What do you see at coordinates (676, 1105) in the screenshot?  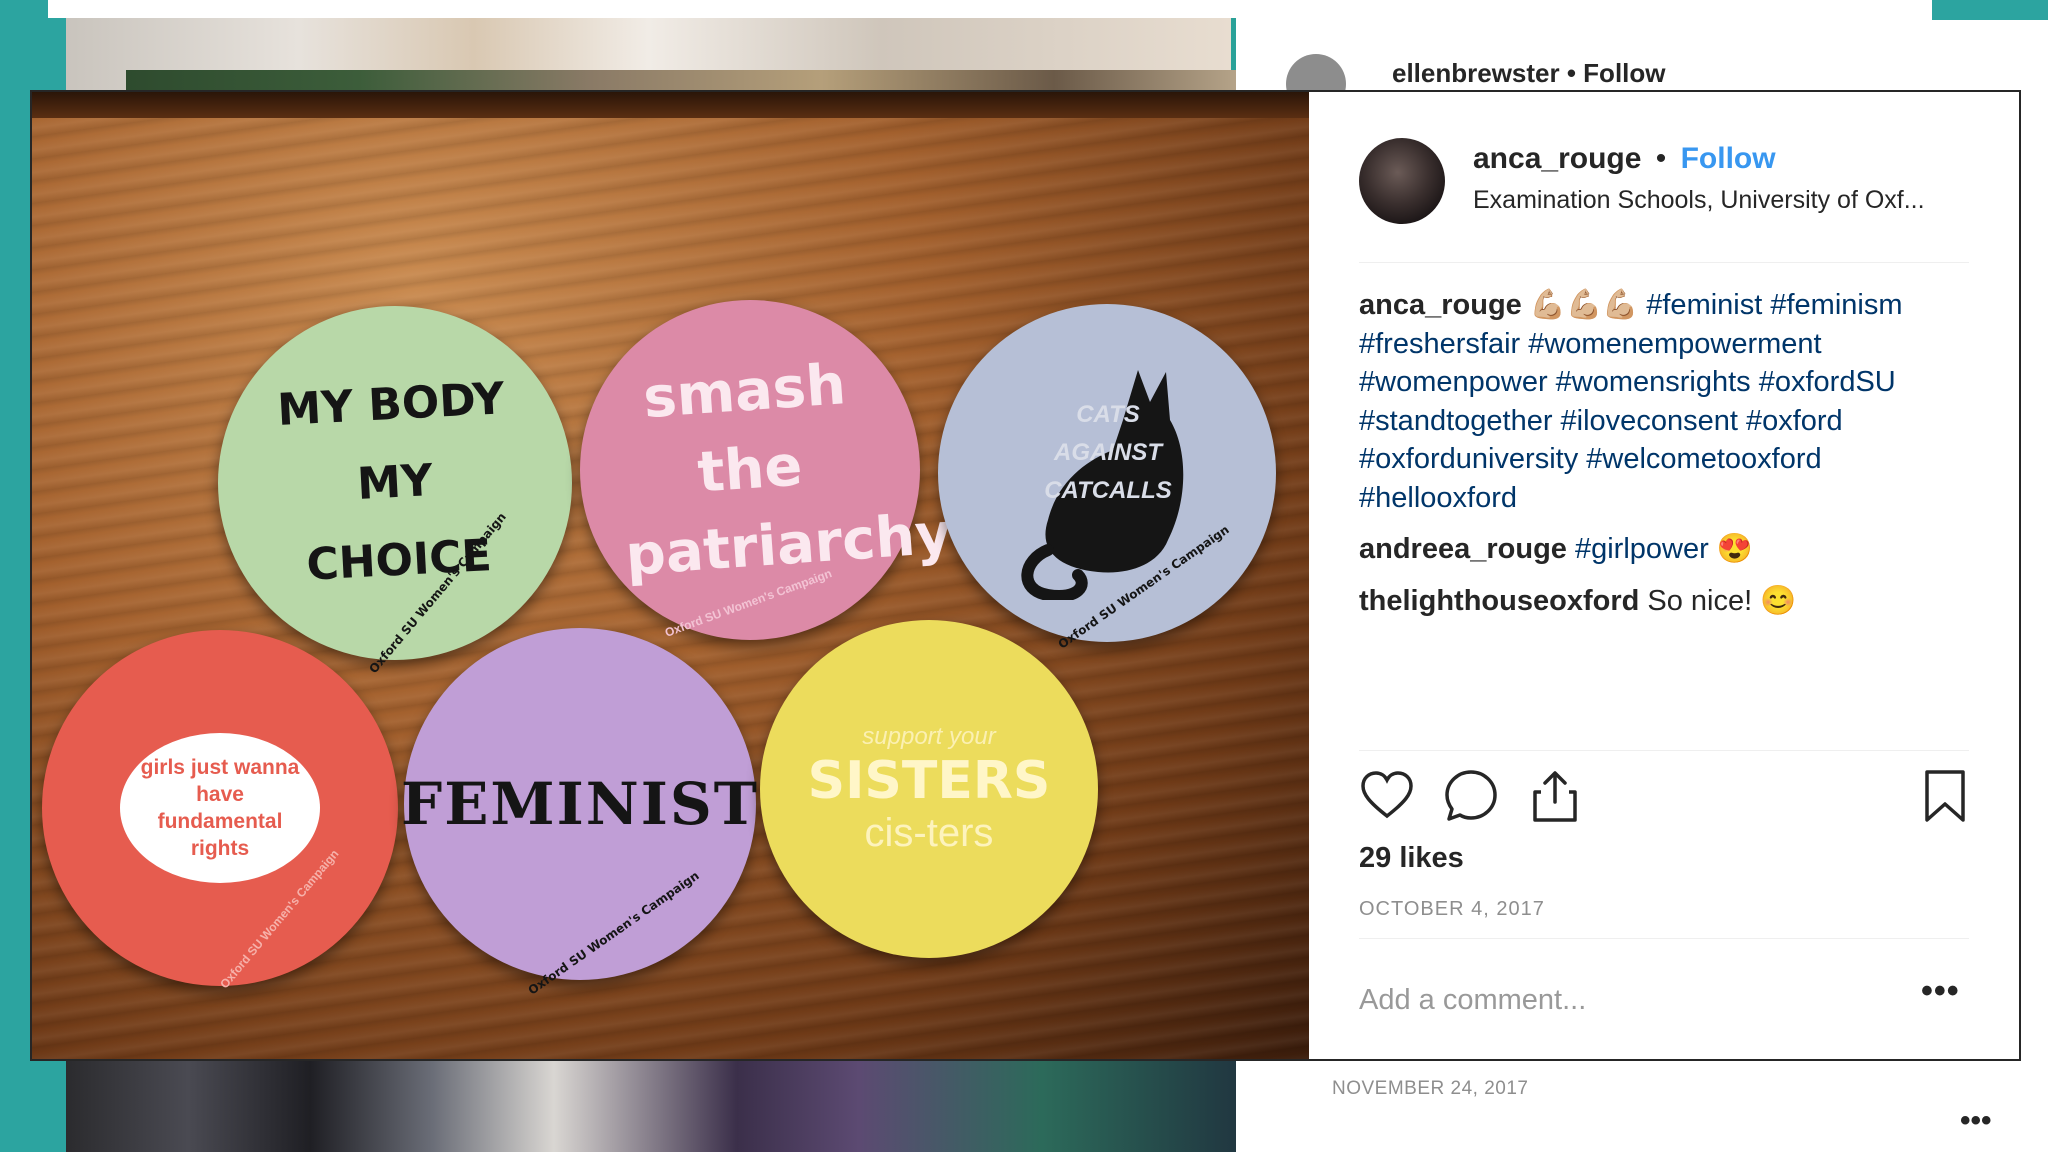 I see `background-photo-bottom` at bounding box center [676, 1105].